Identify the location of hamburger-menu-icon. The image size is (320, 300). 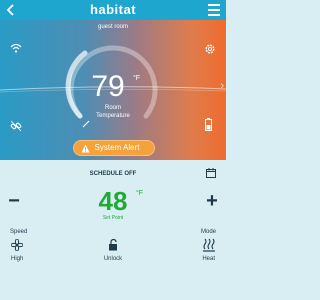
(214, 5).